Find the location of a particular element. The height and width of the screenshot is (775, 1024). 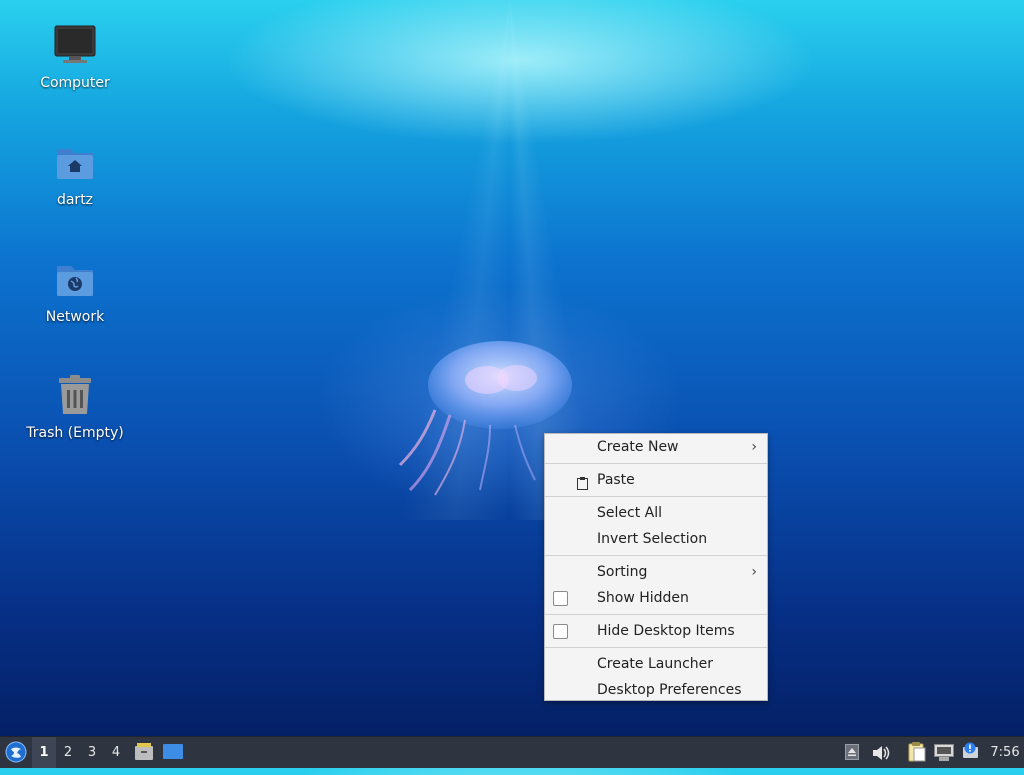

menu-item-create-new: Create New › is located at coordinates (656, 447).